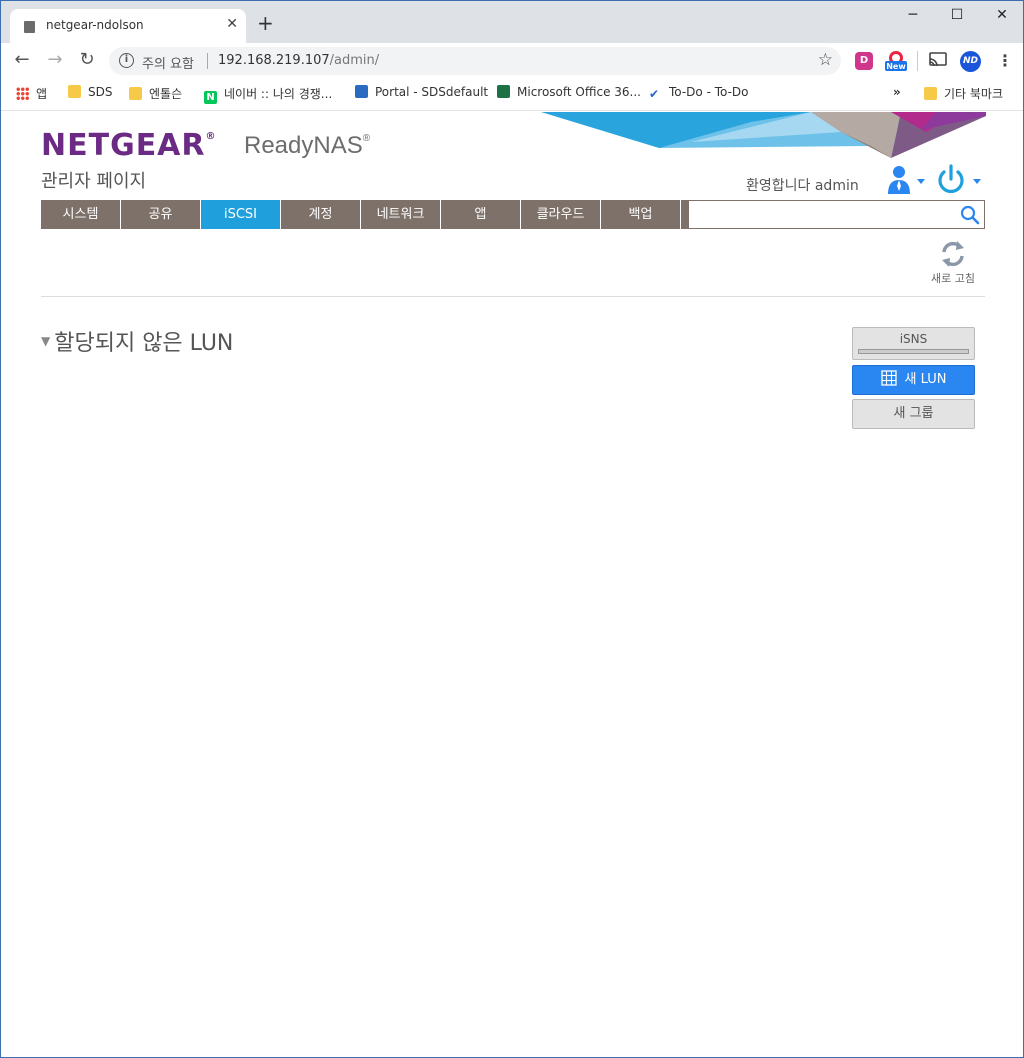  What do you see at coordinates (42, 94) in the screenshot?
I see `bookmark-label: 앱` at bounding box center [42, 94].